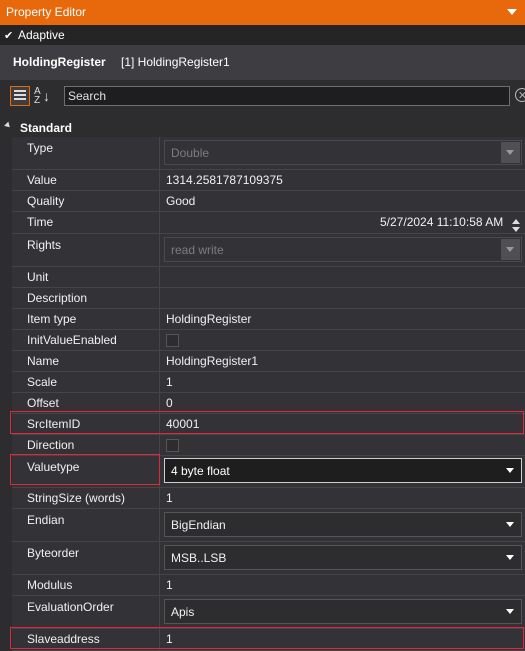 Image resolution: width=525 pixels, height=651 pixels. Describe the element at coordinates (343, 470) in the screenshot. I see `valuetype-combo: 4 byte float` at that location.